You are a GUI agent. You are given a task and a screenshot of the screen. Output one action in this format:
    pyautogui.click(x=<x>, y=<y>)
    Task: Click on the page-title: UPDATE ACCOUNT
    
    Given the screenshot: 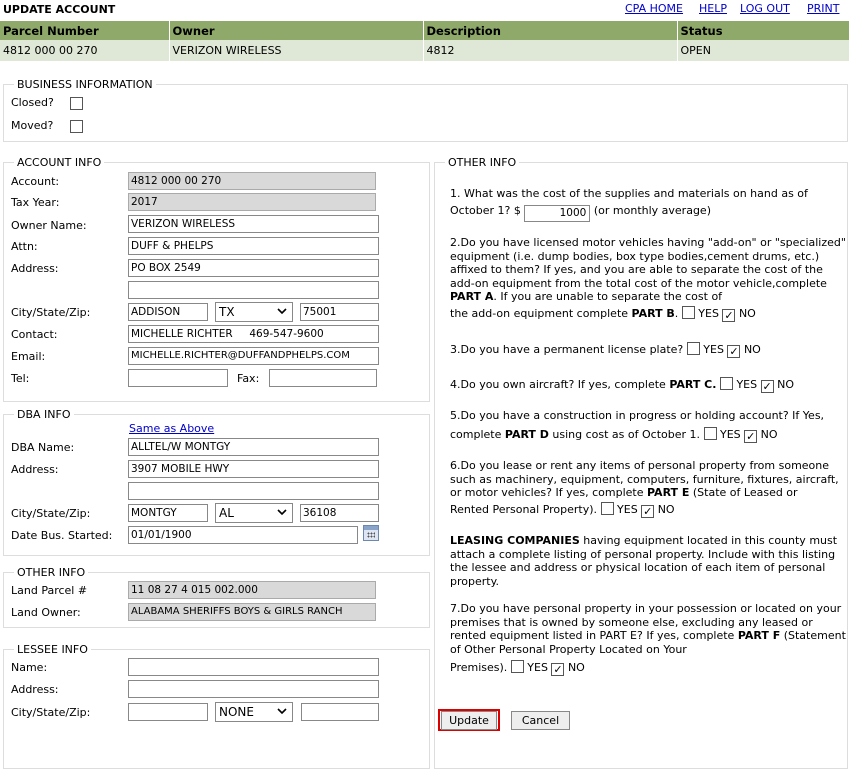 What is the action you would take?
    pyautogui.click(x=59, y=9)
    